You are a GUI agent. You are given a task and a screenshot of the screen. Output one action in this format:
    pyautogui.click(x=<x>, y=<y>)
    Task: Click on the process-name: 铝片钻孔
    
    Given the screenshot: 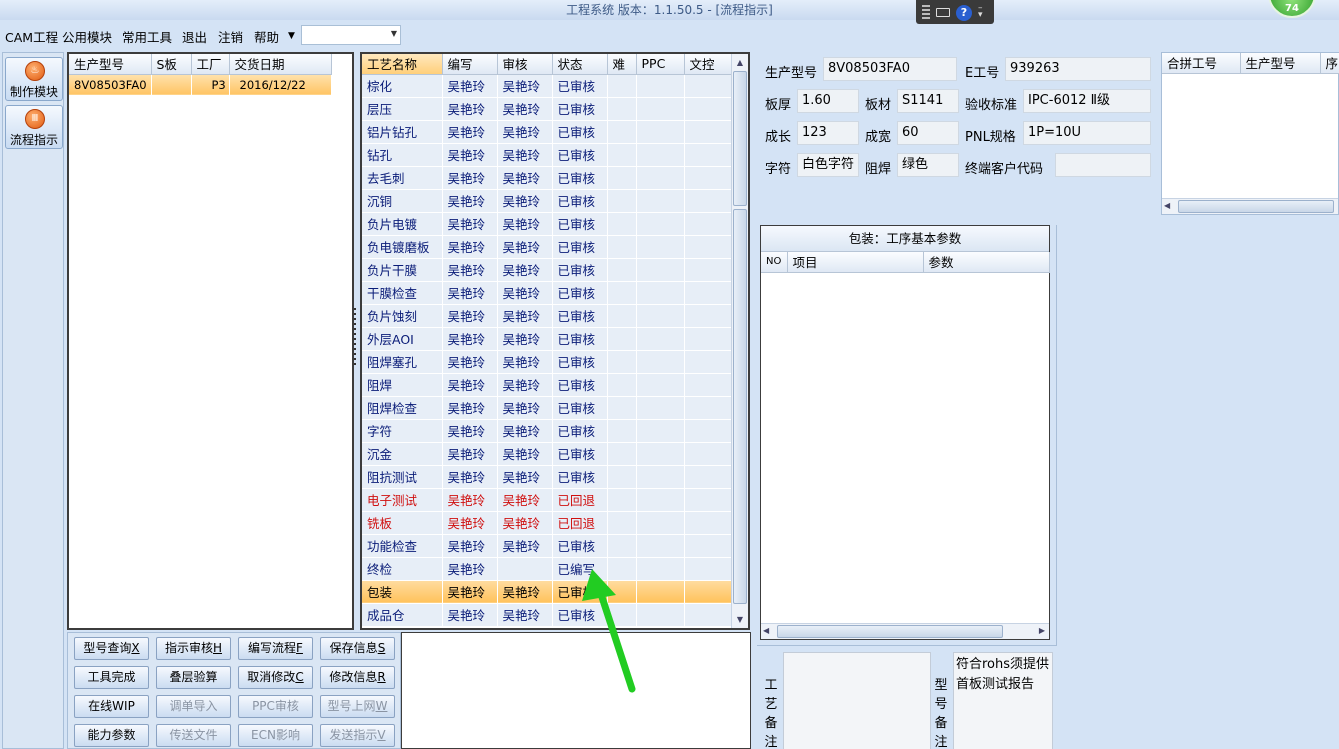 What is the action you would take?
    pyautogui.click(x=402, y=132)
    